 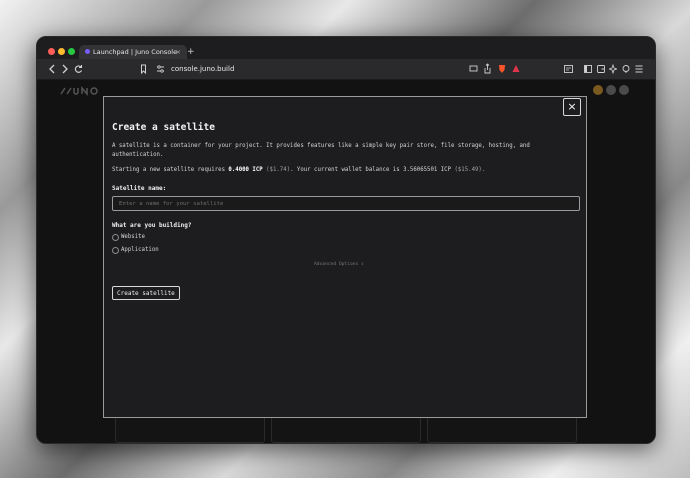 What do you see at coordinates (588, 69) in the screenshot?
I see `sidebar-icon` at bounding box center [588, 69].